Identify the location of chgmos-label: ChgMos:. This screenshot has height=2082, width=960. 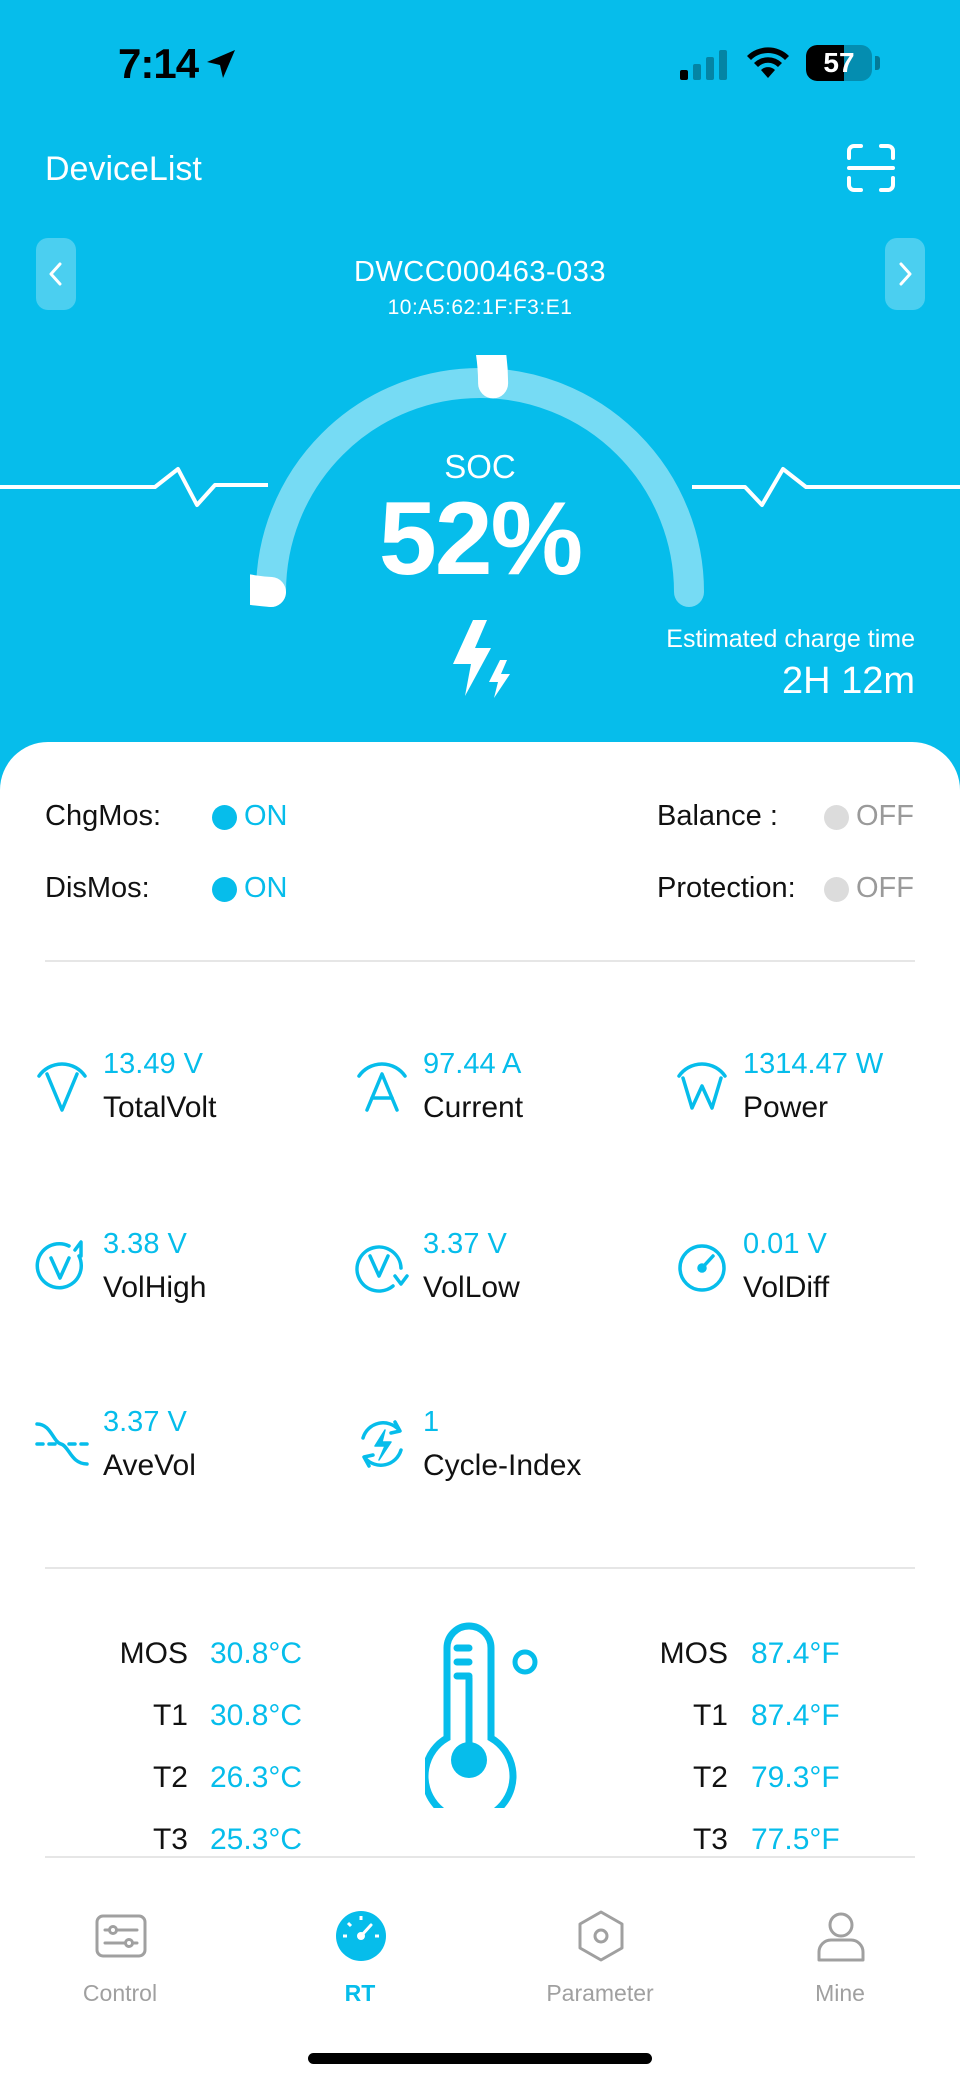
(103, 816).